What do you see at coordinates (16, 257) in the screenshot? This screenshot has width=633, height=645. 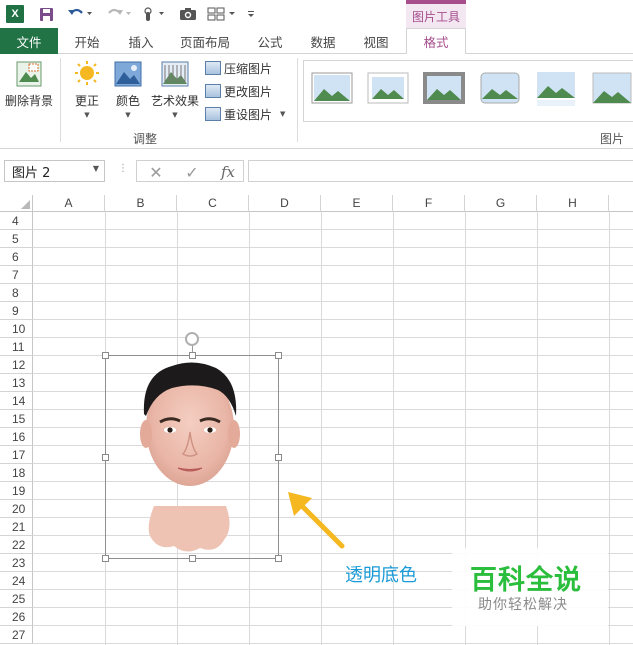 I see `row-header: 6` at bounding box center [16, 257].